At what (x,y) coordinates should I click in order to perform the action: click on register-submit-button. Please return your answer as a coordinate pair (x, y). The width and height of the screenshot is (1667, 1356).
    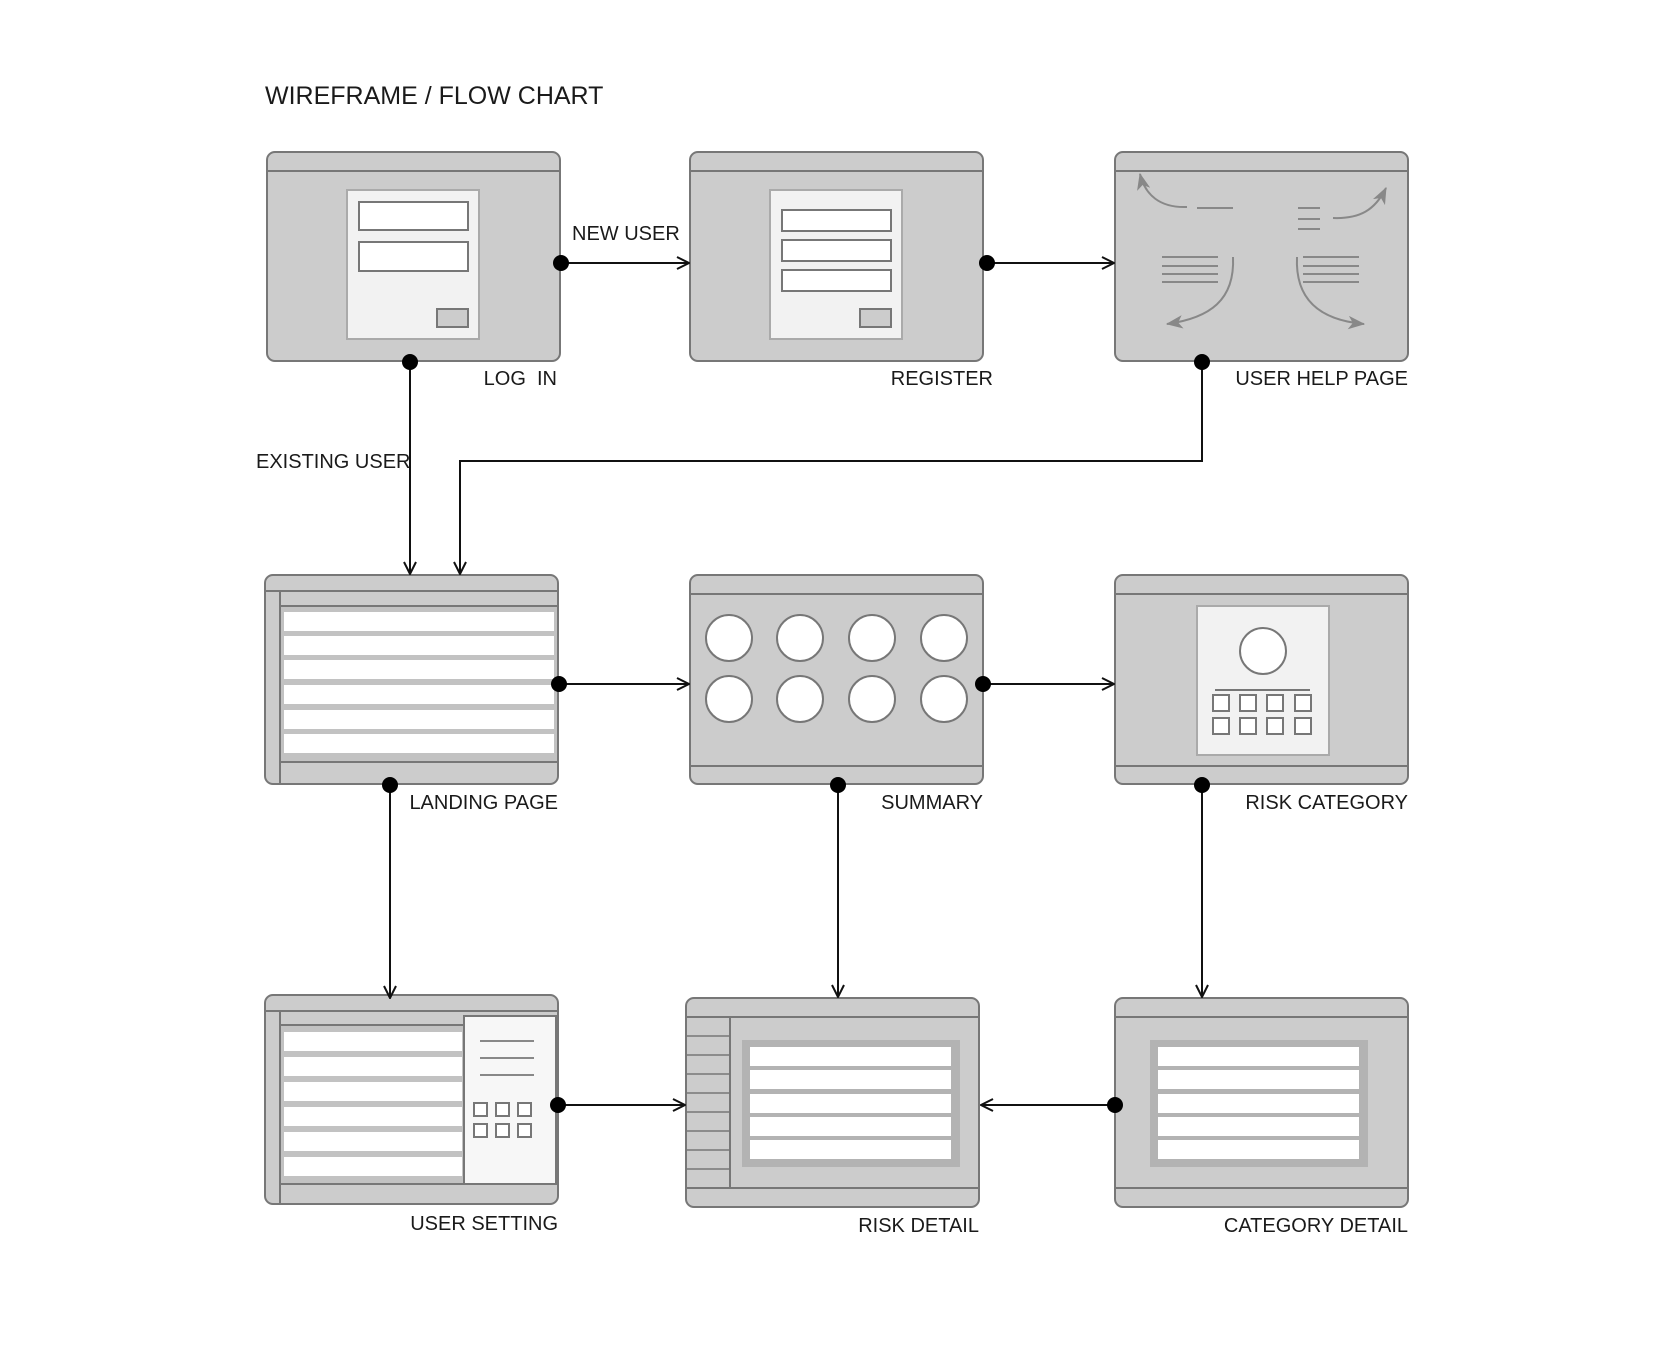
    Looking at the image, I should click on (875, 318).